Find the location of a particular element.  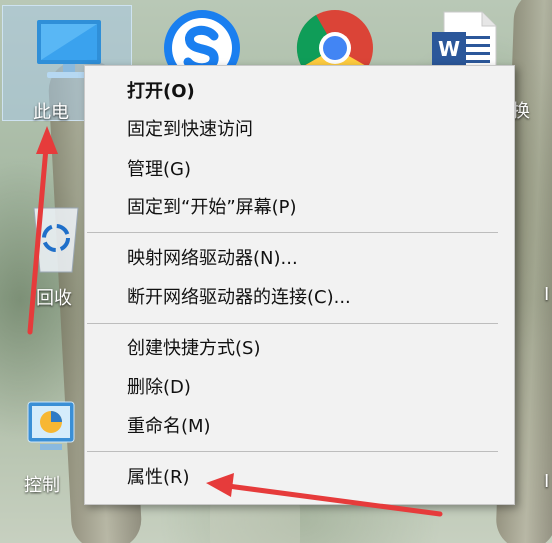

control-panel-glyph-icon is located at coordinates (51, 428).